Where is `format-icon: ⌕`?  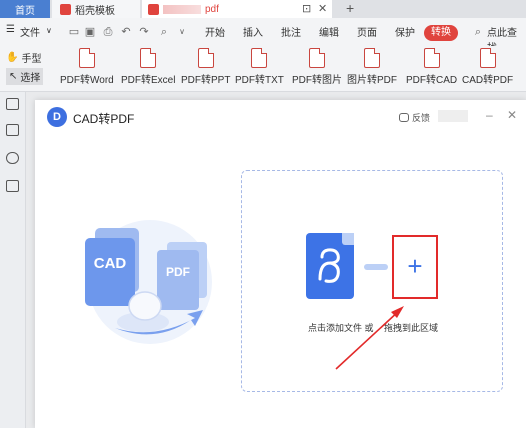 format-icon: ⌕ is located at coordinates (164, 32).